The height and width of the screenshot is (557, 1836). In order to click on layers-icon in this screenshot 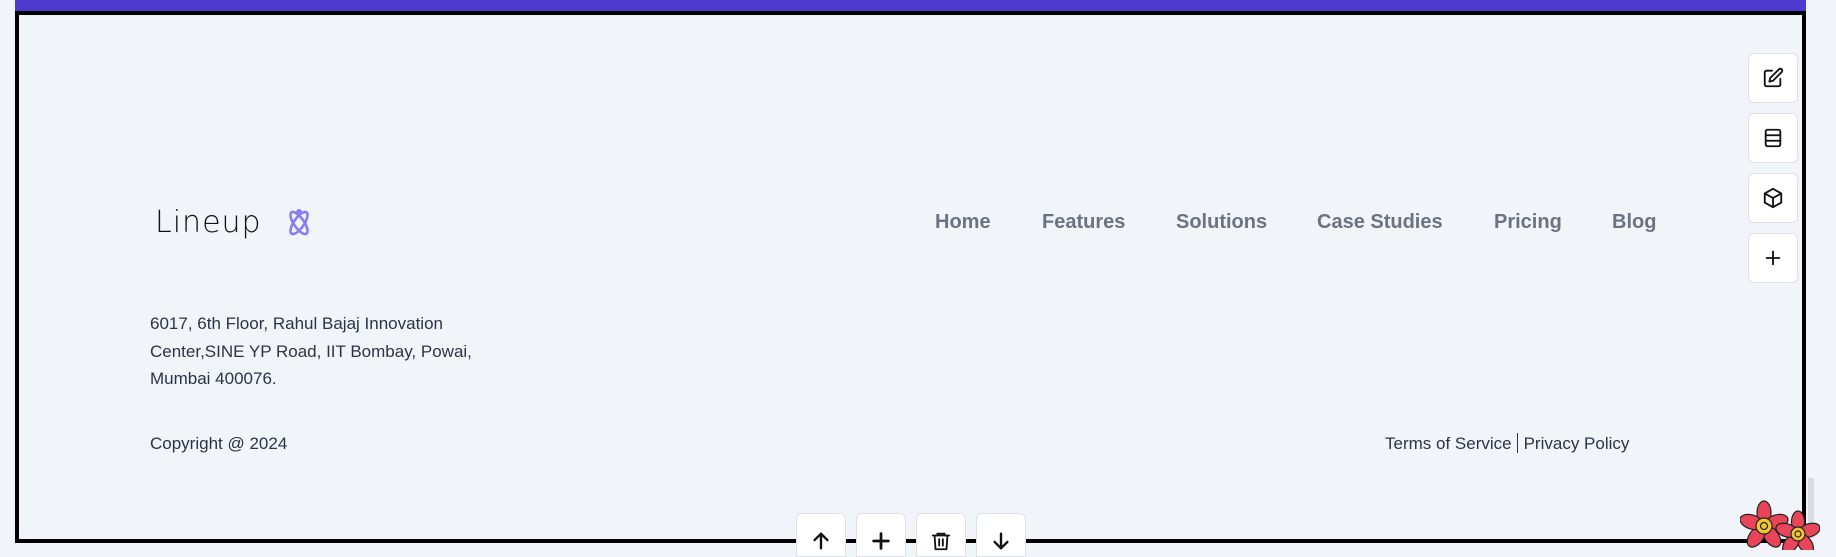, I will do `click(1773, 138)`.